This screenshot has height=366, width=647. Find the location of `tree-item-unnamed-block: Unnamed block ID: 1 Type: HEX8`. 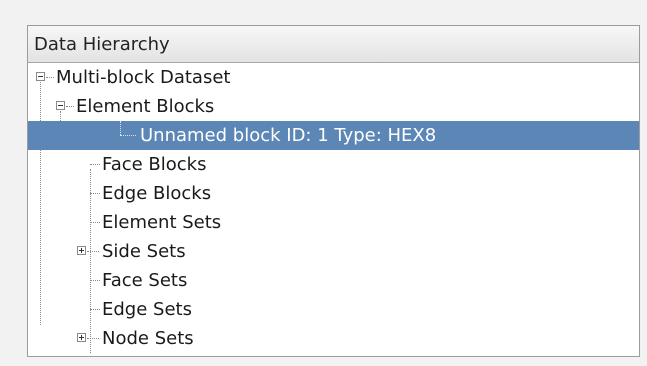

tree-item-unnamed-block: Unnamed block ID: 1 Type: HEX8 is located at coordinates (333, 135).